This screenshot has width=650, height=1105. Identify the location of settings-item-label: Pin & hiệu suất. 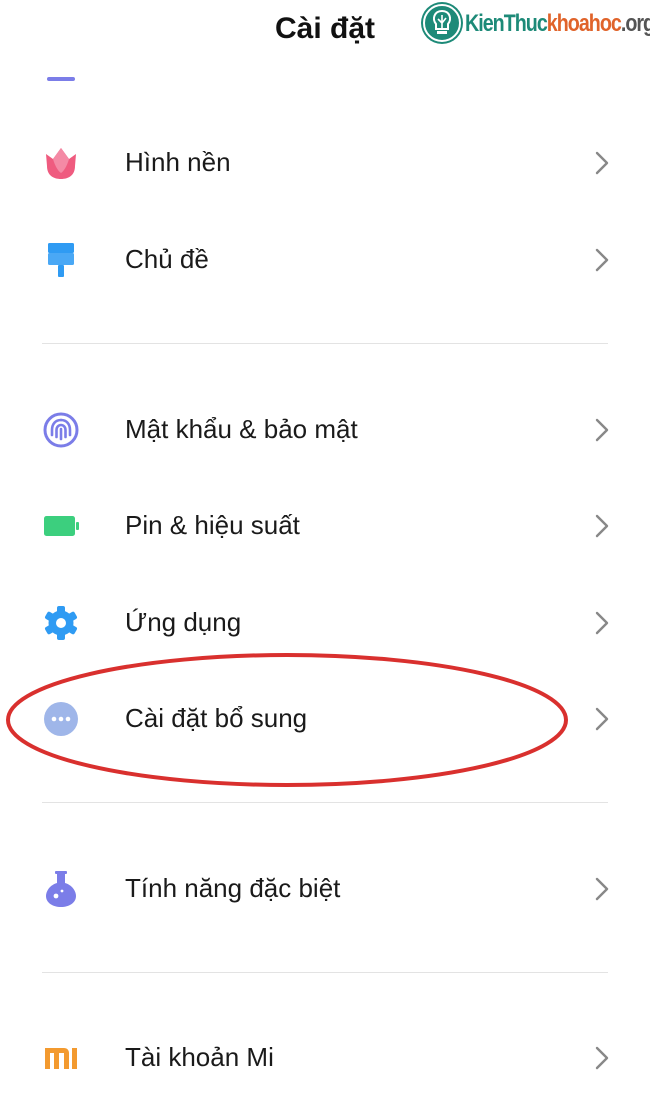
(212, 525).